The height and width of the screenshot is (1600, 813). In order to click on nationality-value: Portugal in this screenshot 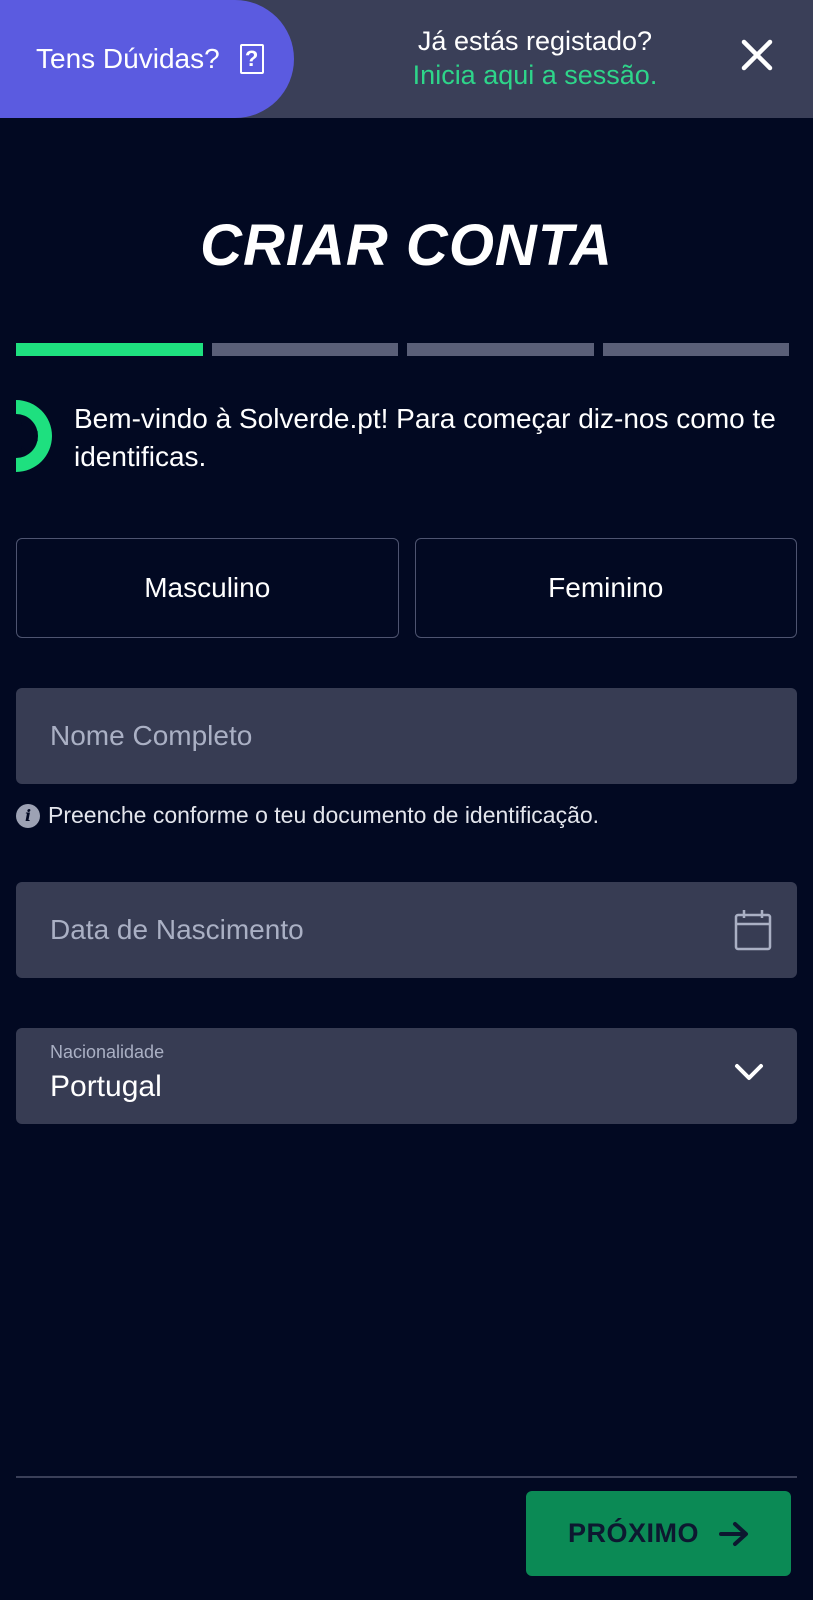, I will do `click(106, 1086)`.